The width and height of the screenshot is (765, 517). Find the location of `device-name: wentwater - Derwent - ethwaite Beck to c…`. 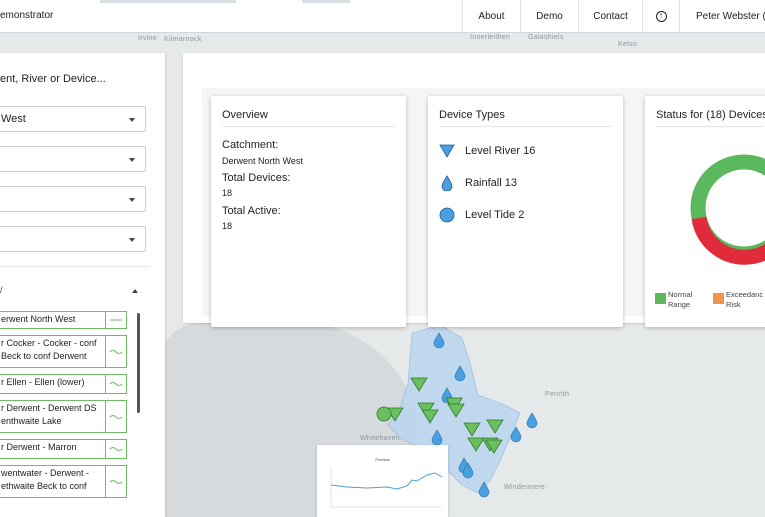

device-name: wentwater - Derwent - ethwaite Beck to c… is located at coordinates (53, 481).